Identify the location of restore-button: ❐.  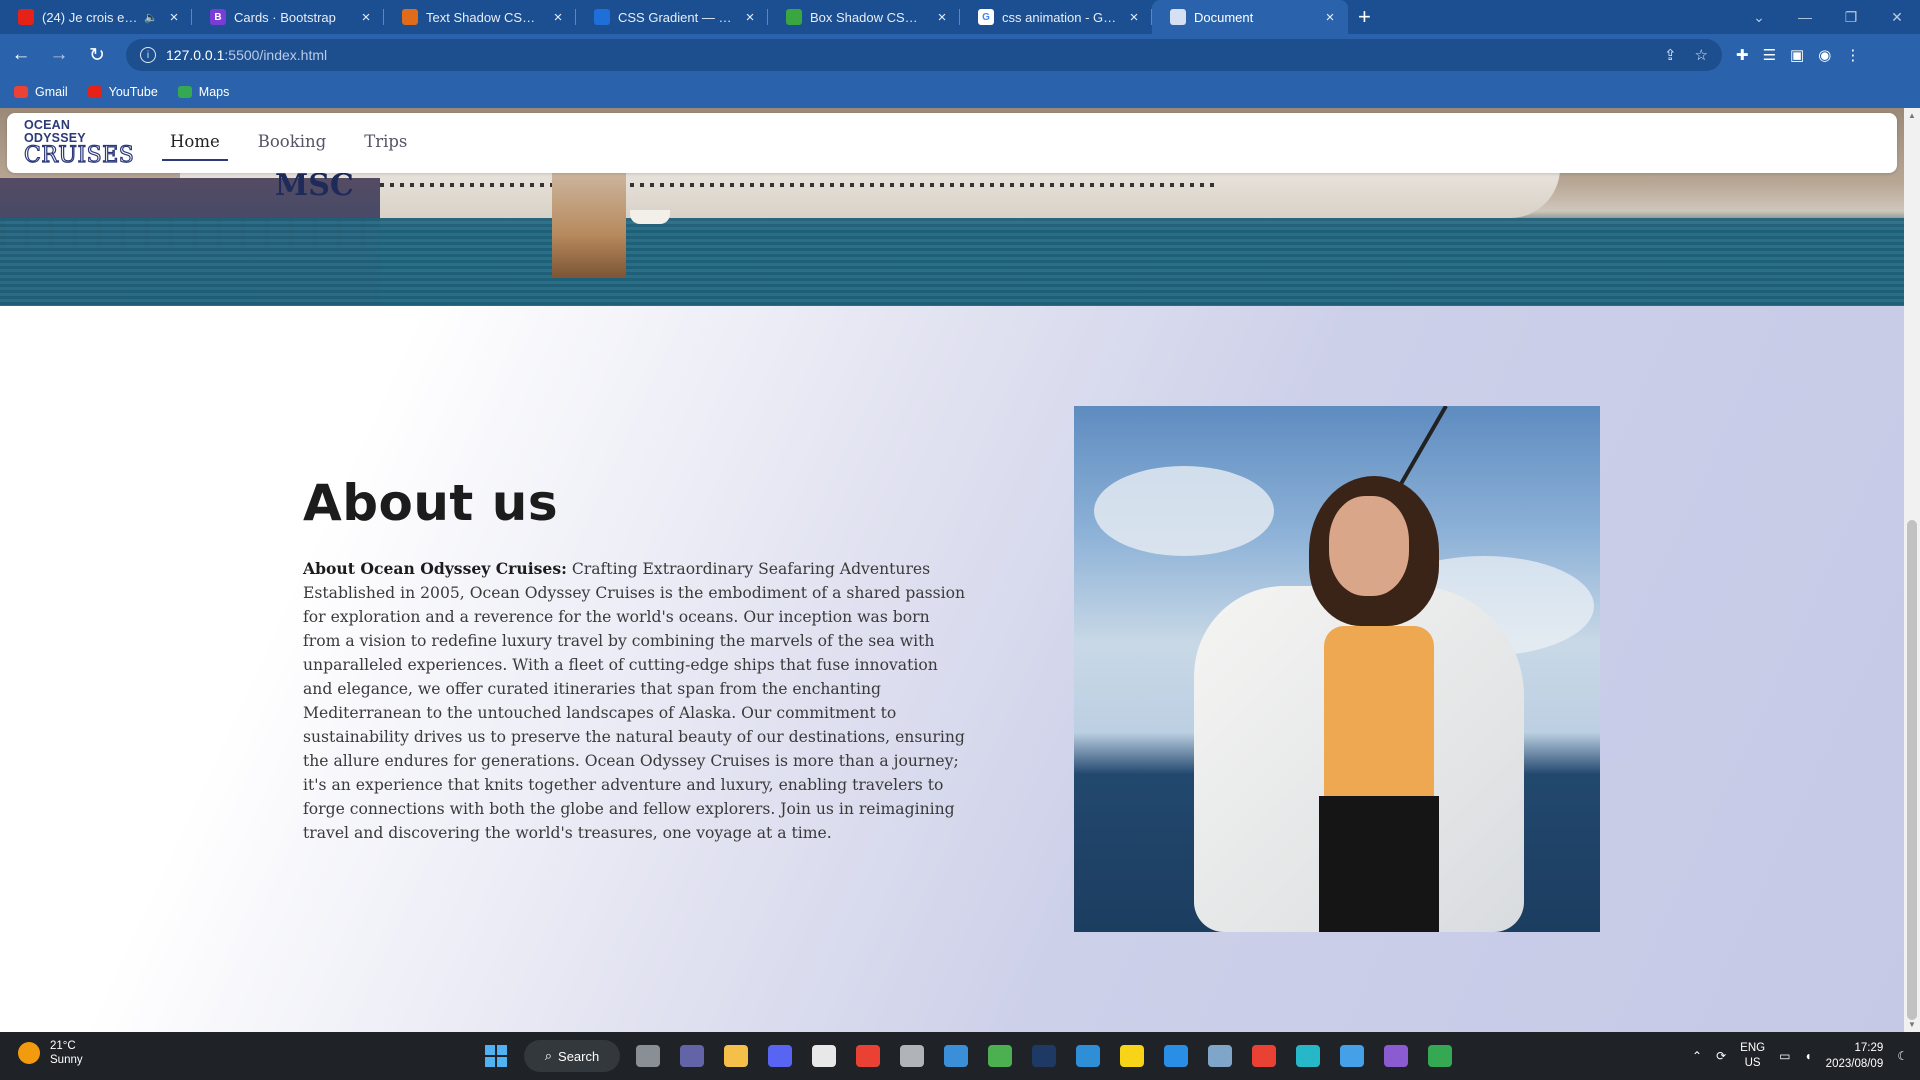
(1851, 17).